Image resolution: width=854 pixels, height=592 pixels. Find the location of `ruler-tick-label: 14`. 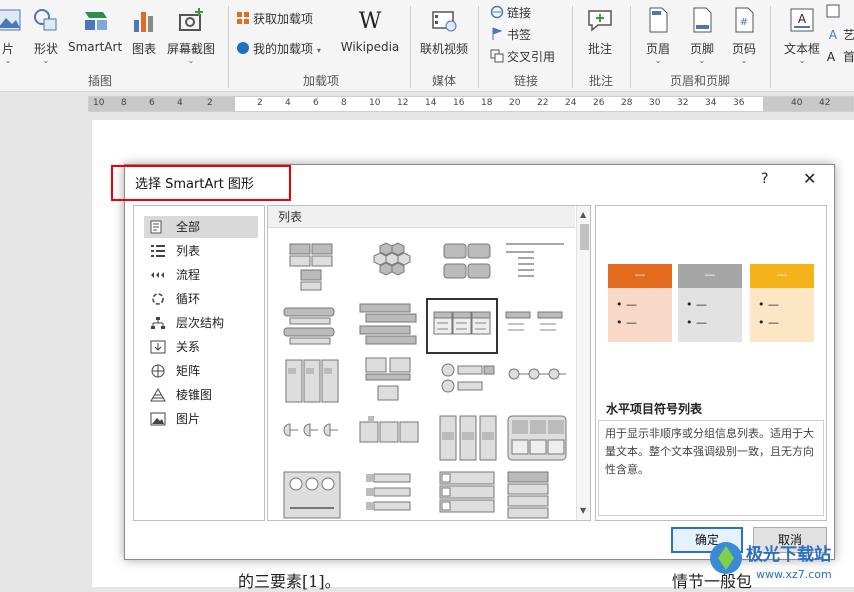

ruler-tick-label: 14 is located at coordinates (431, 103).